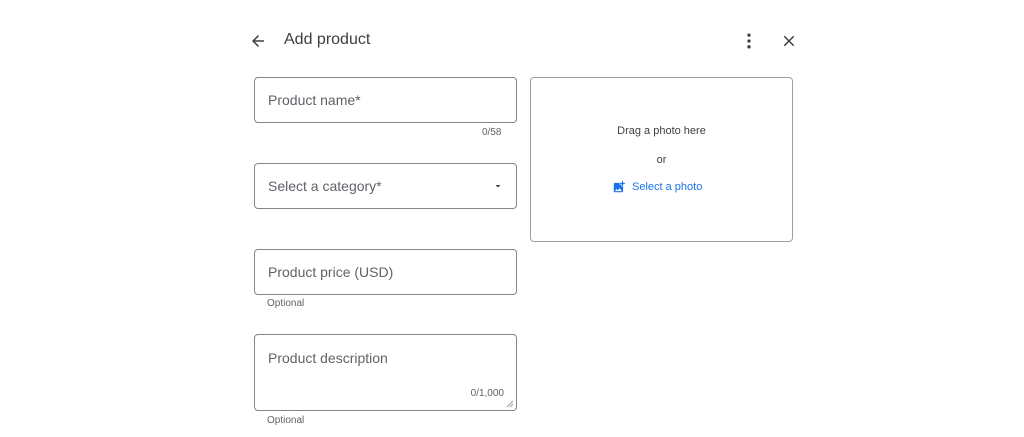 The height and width of the screenshot is (437, 1024). I want to click on close-icon, so click(789, 41).